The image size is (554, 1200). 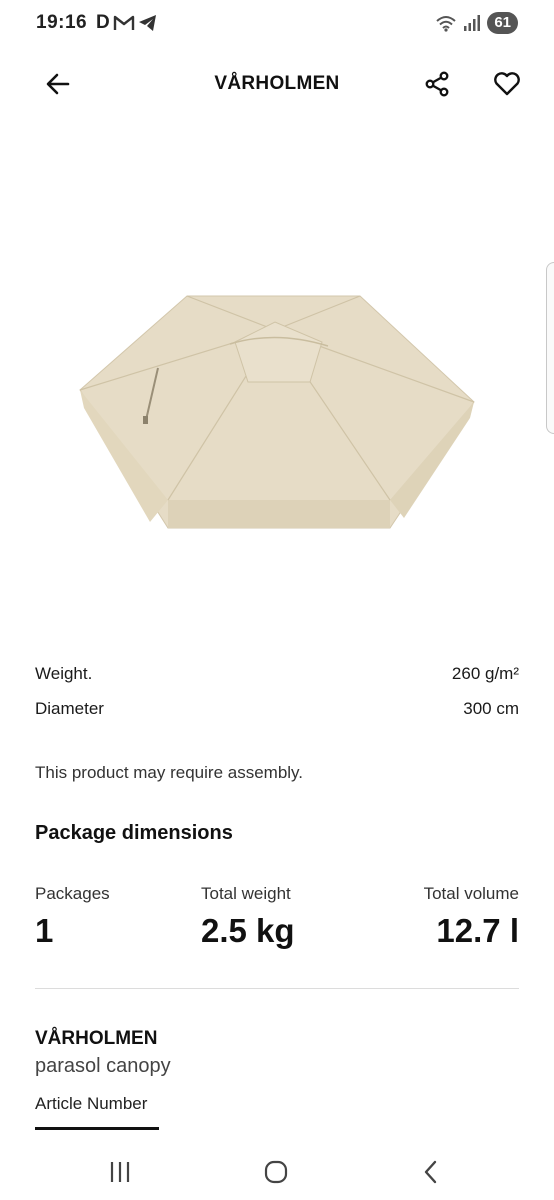 I want to click on active-tab-indicator, so click(x=97, y=1128).